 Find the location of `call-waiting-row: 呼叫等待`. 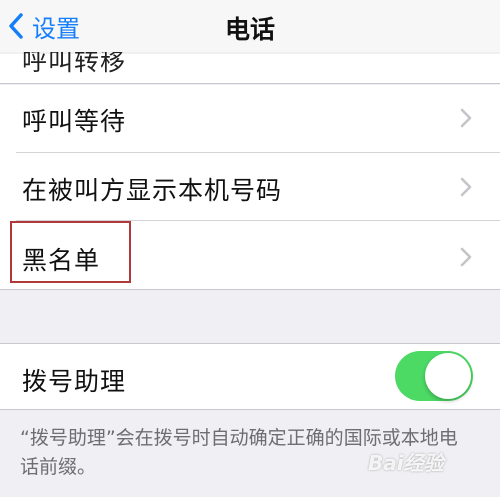

call-waiting-row: 呼叫等待 is located at coordinates (250, 118).